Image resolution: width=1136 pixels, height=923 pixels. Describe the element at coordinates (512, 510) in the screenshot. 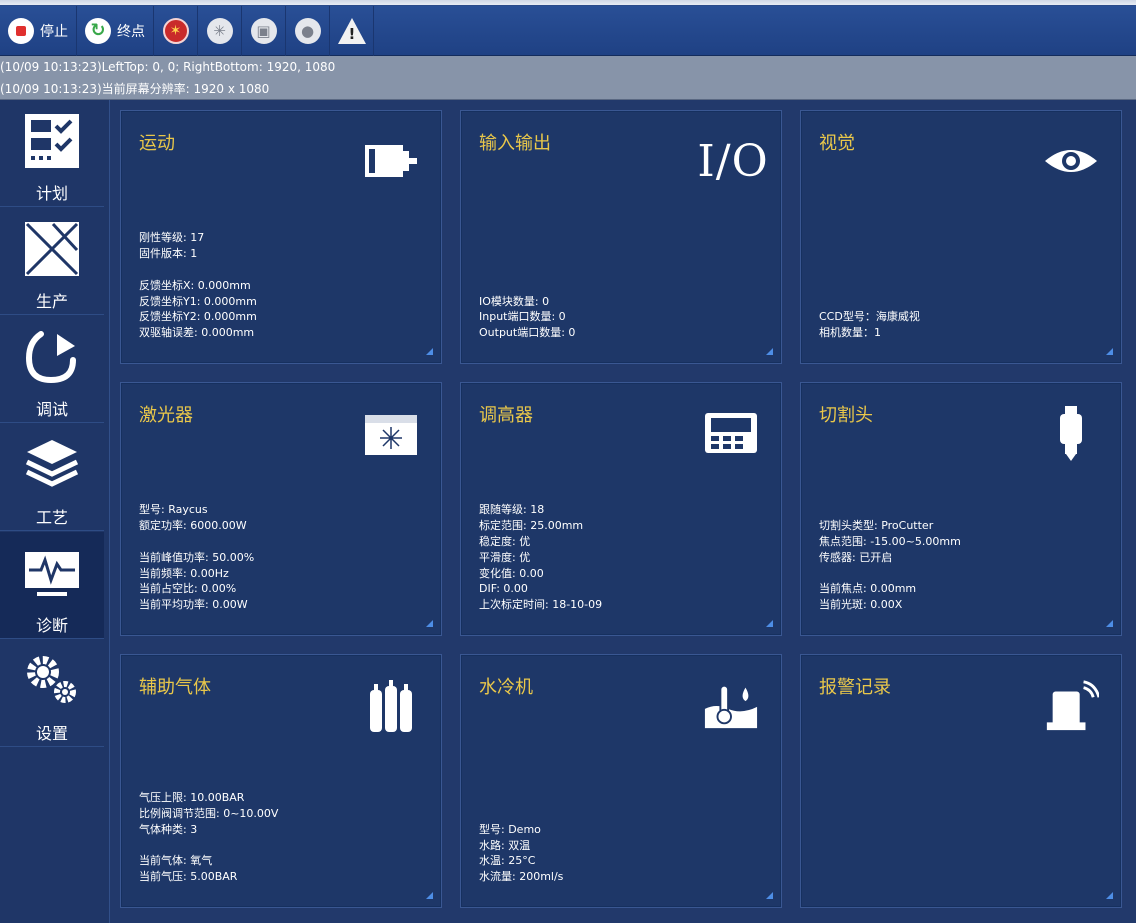

I see `info-line: 跟随等级: 18` at that location.